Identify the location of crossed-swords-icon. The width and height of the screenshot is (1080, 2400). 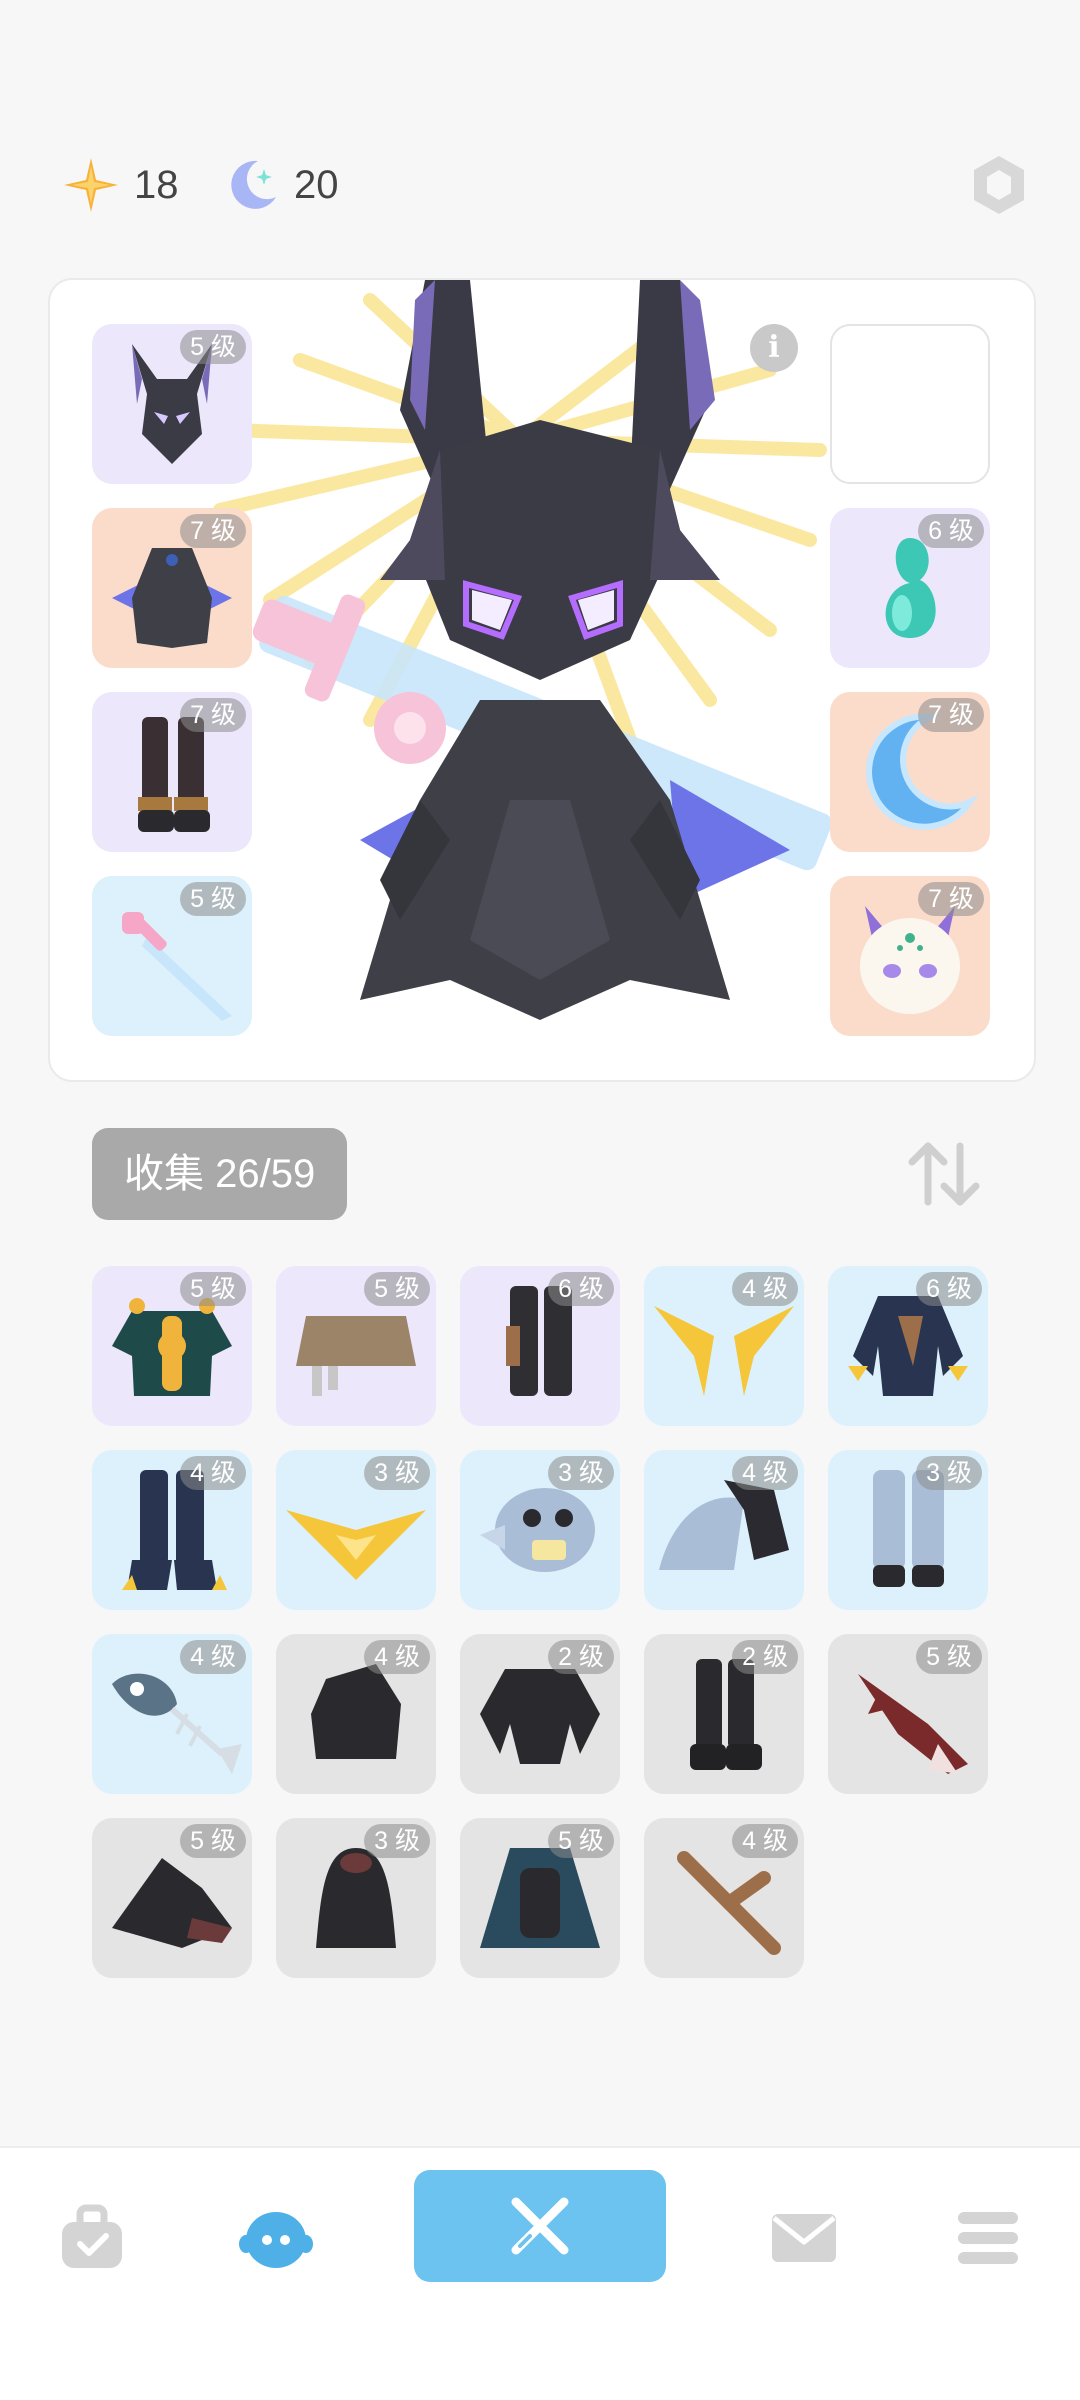
(540, 2226).